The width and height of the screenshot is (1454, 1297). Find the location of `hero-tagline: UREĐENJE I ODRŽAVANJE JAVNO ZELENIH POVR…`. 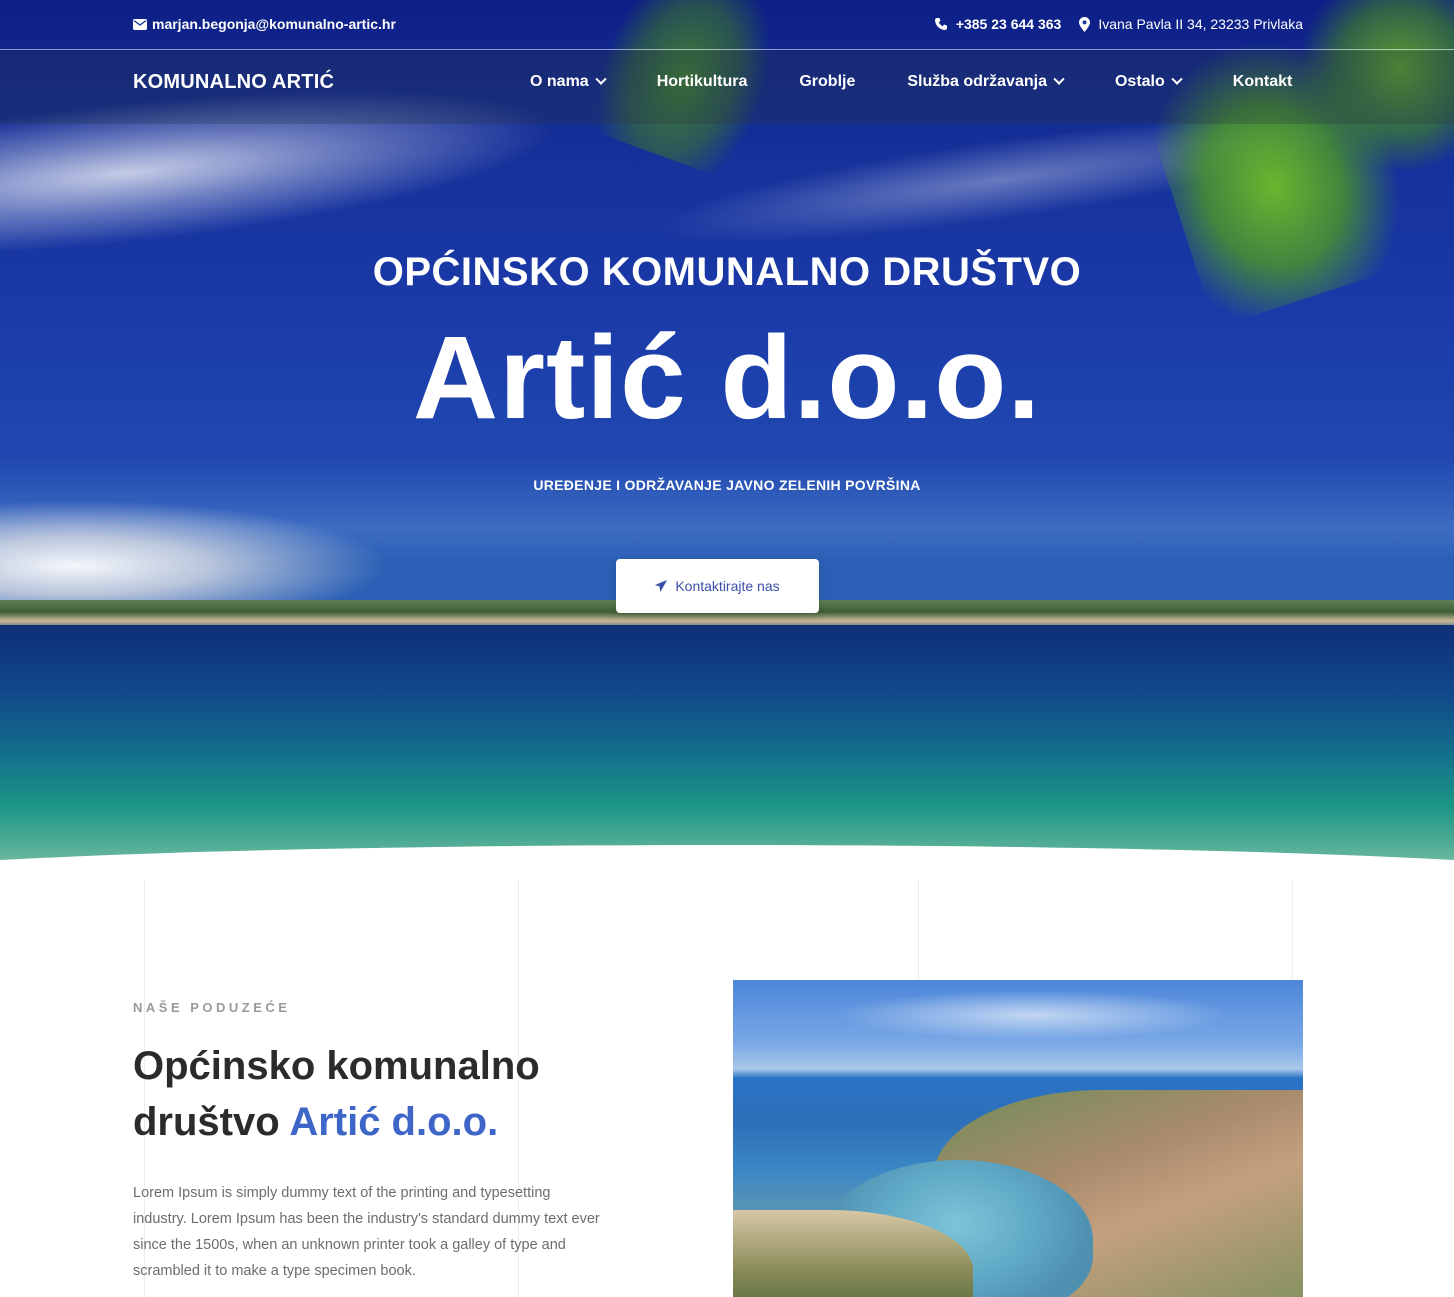

hero-tagline: UREĐENJE I ODRŽAVANJE JAVNO ZELENIH POVR… is located at coordinates (727, 485).